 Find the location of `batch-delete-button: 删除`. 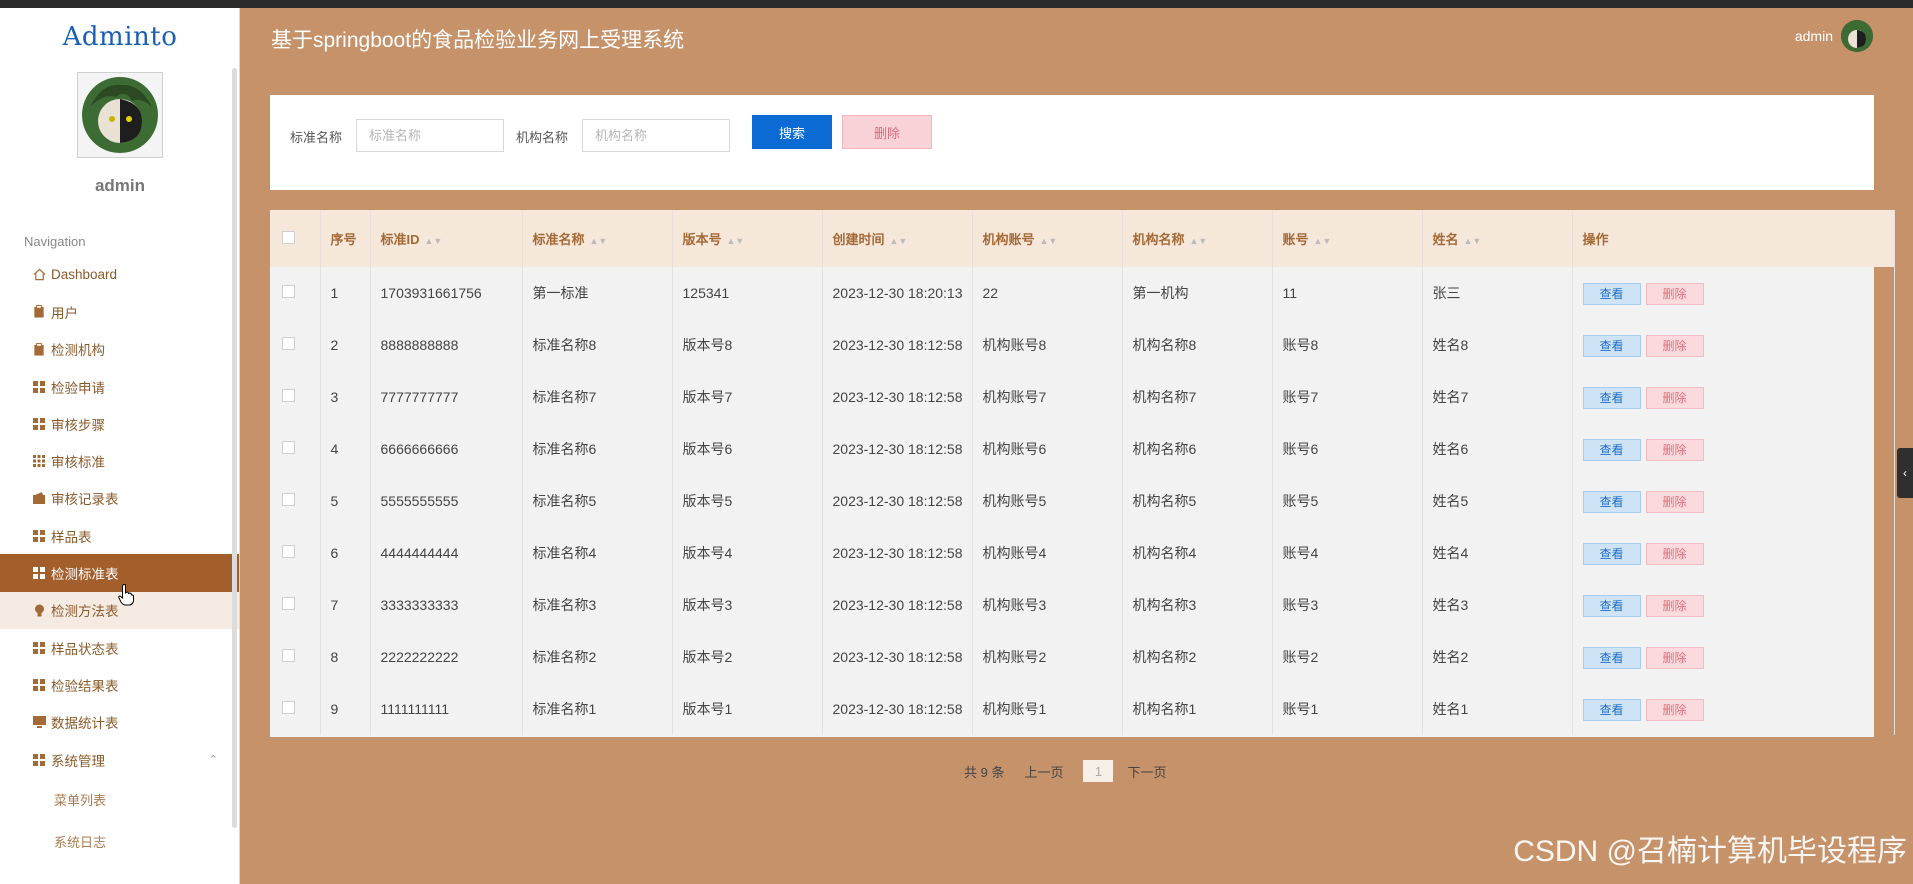

batch-delete-button: 删除 is located at coordinates (887, 132).